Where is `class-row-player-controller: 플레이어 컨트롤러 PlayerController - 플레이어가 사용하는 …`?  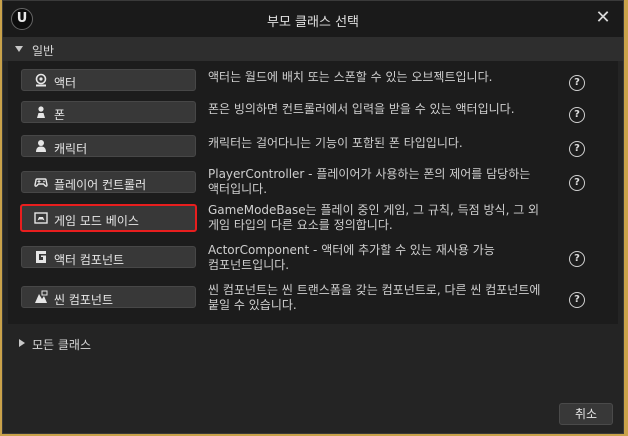
class-row-player-controller: 플레이어 컨트롤러 PlayerController - 플레이어가 사용하는 … is located at coordinates (313, 185).